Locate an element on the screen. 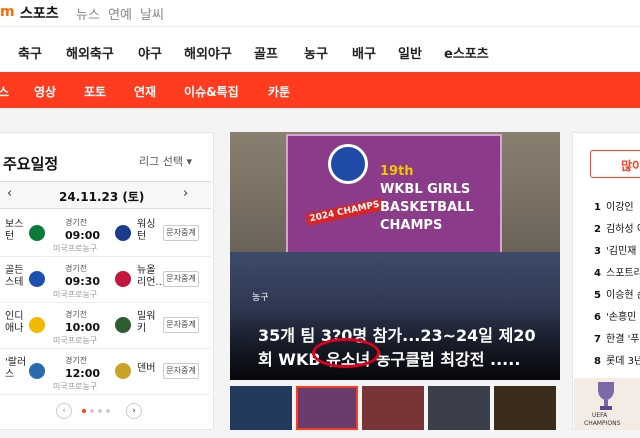  game-row: 보스 턴 경기전 09:00 미국프로농구 워싱 턴 문자중계 is located at coordinates (105, 234).